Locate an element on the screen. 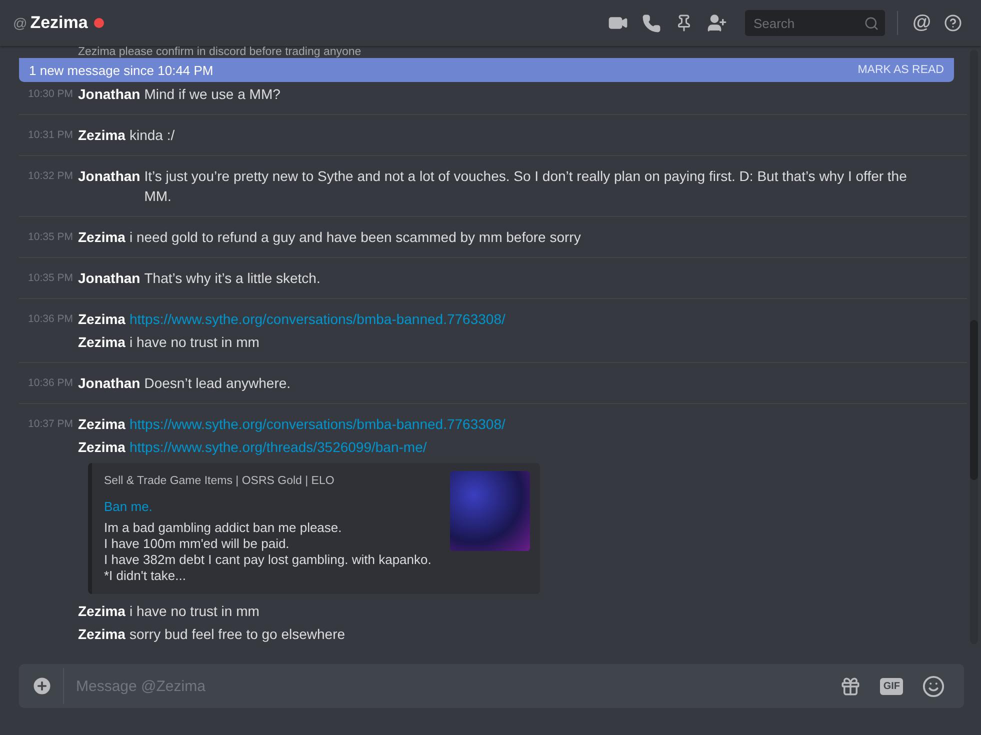 The image size is (981, 735). embed-title: Ban me. is located at coordinates (128, 506).